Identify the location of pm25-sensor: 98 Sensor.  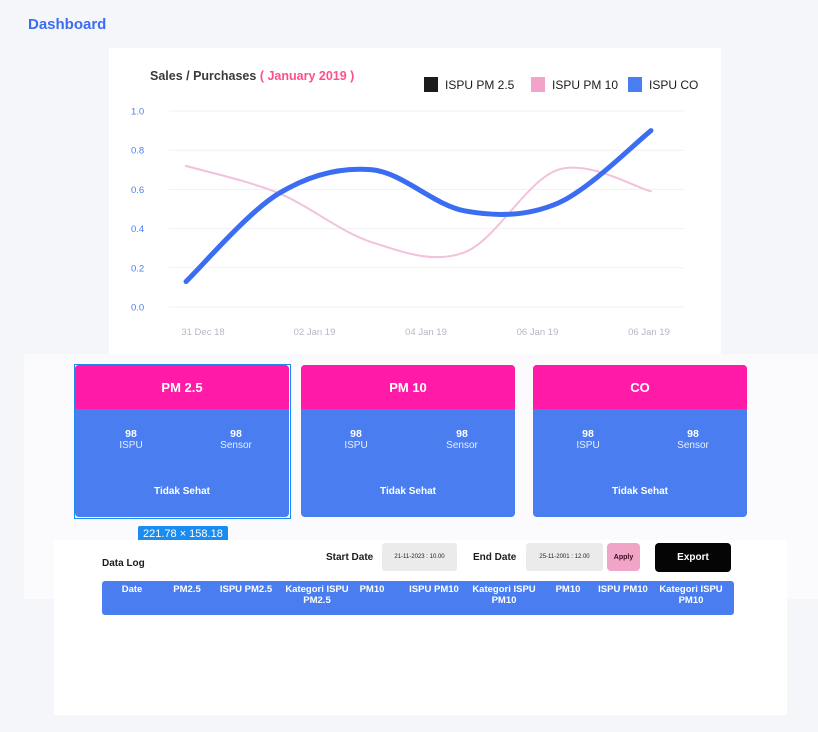
(236, 440).